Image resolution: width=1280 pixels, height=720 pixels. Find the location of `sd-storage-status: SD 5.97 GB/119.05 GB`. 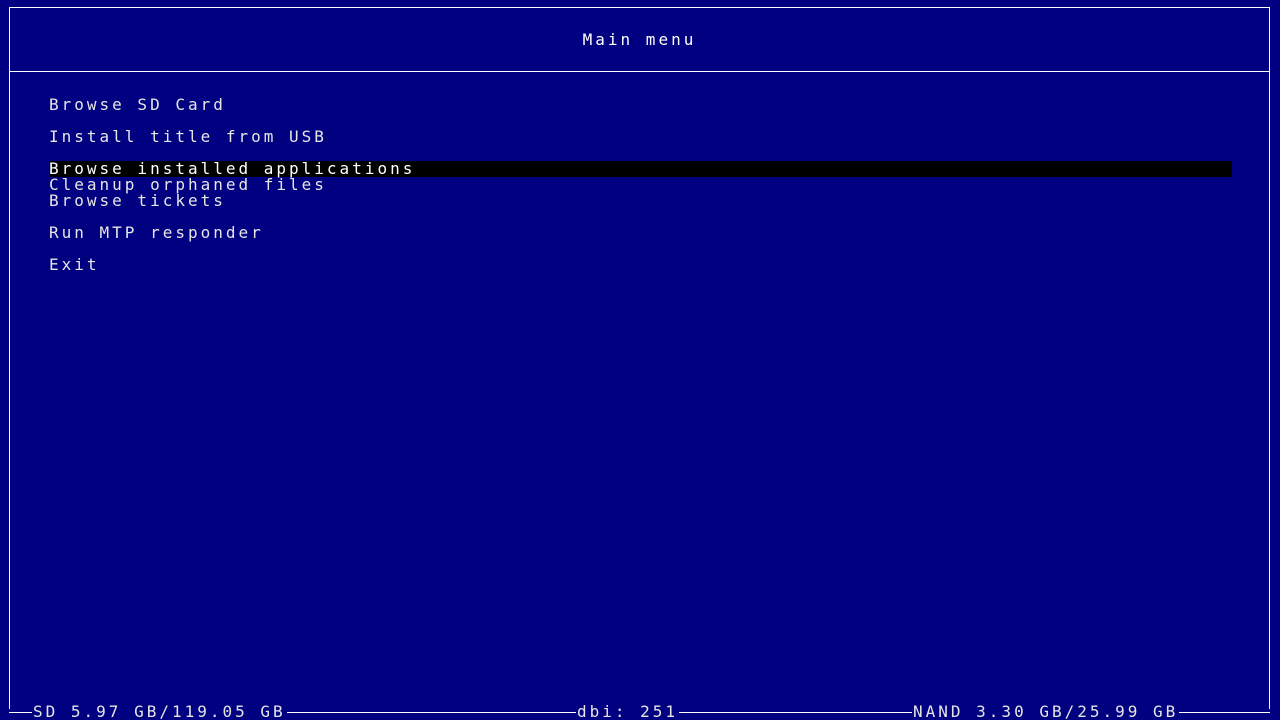

sd-storage-status: SD 5.97 GB/119.05 GB is located at coordinates (159, 711).